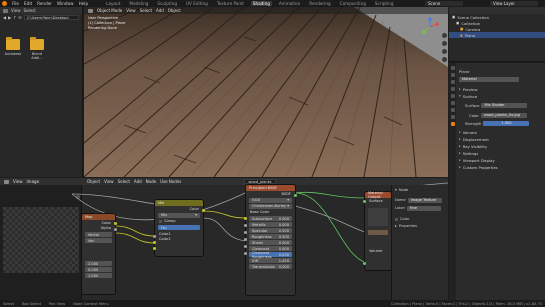 The height and width of the screenshot is (307, 545). I want to click on navigation-gizmo-icon, so click(430, 27).